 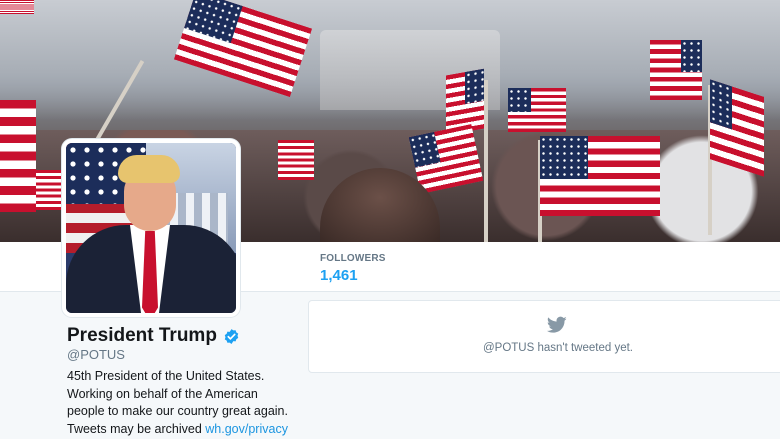 What do you see at coordinates (96, 354) in the screenshot?
I see `profile-handle: @POTUS` at bounding box center [96, 354].